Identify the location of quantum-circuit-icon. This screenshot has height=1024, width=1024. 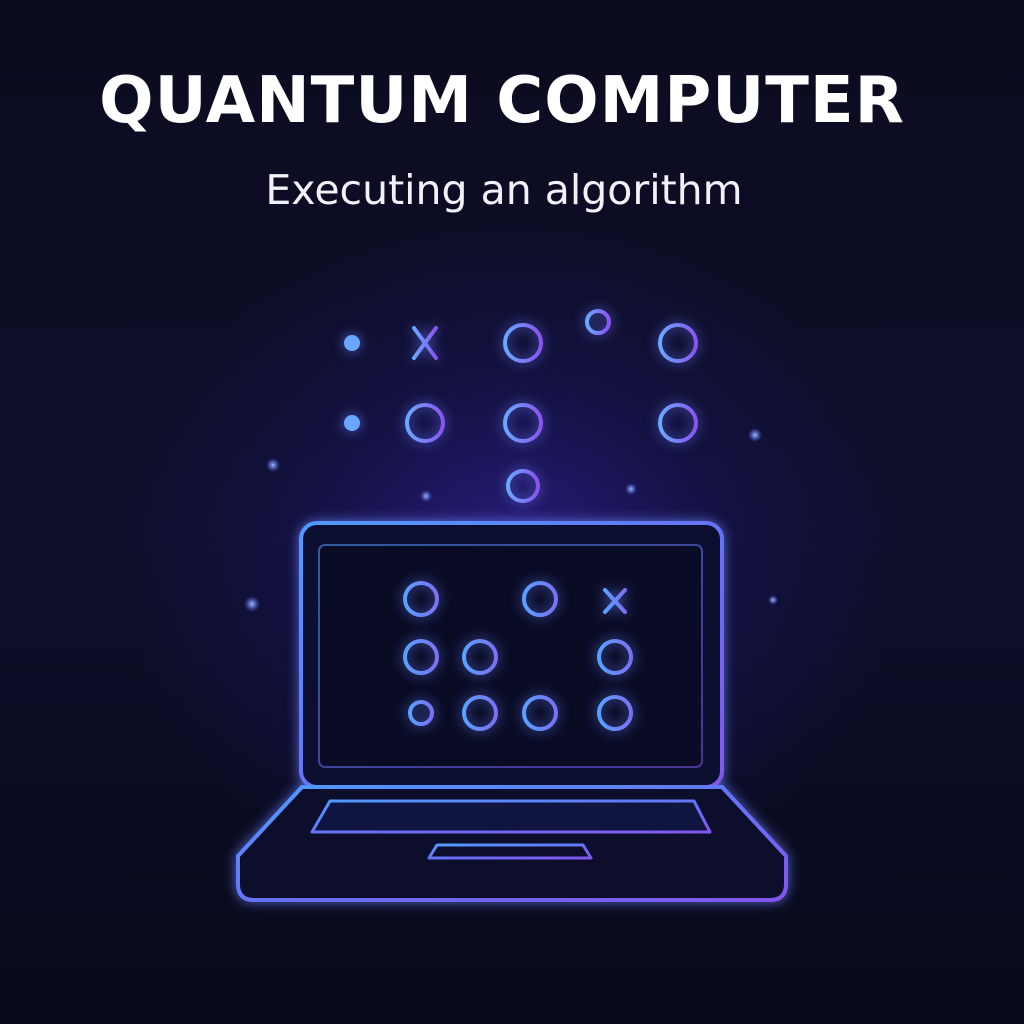
(517, 406).